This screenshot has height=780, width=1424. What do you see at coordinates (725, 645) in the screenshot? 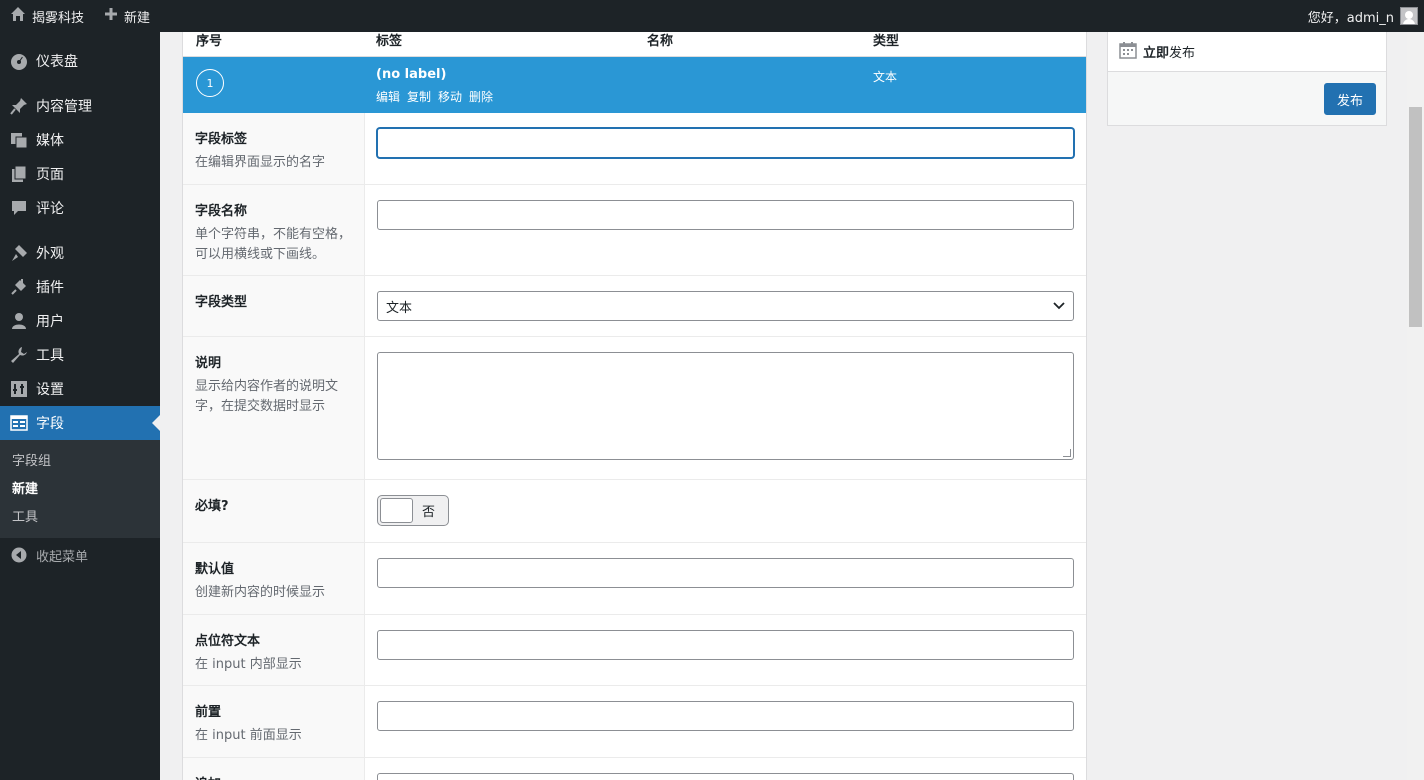
I see `placeholder-input` at bounding box center [725, 645].